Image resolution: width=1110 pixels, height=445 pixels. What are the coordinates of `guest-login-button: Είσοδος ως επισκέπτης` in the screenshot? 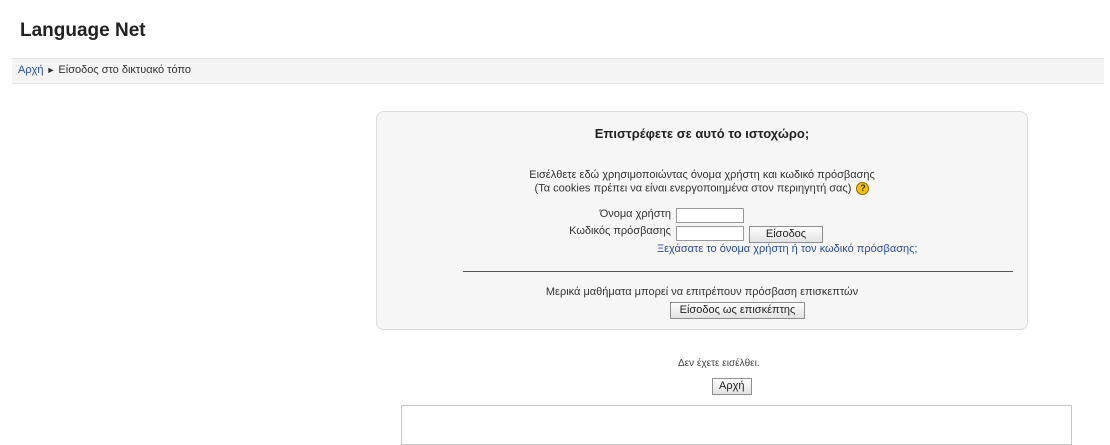 It's located at (737, 310).